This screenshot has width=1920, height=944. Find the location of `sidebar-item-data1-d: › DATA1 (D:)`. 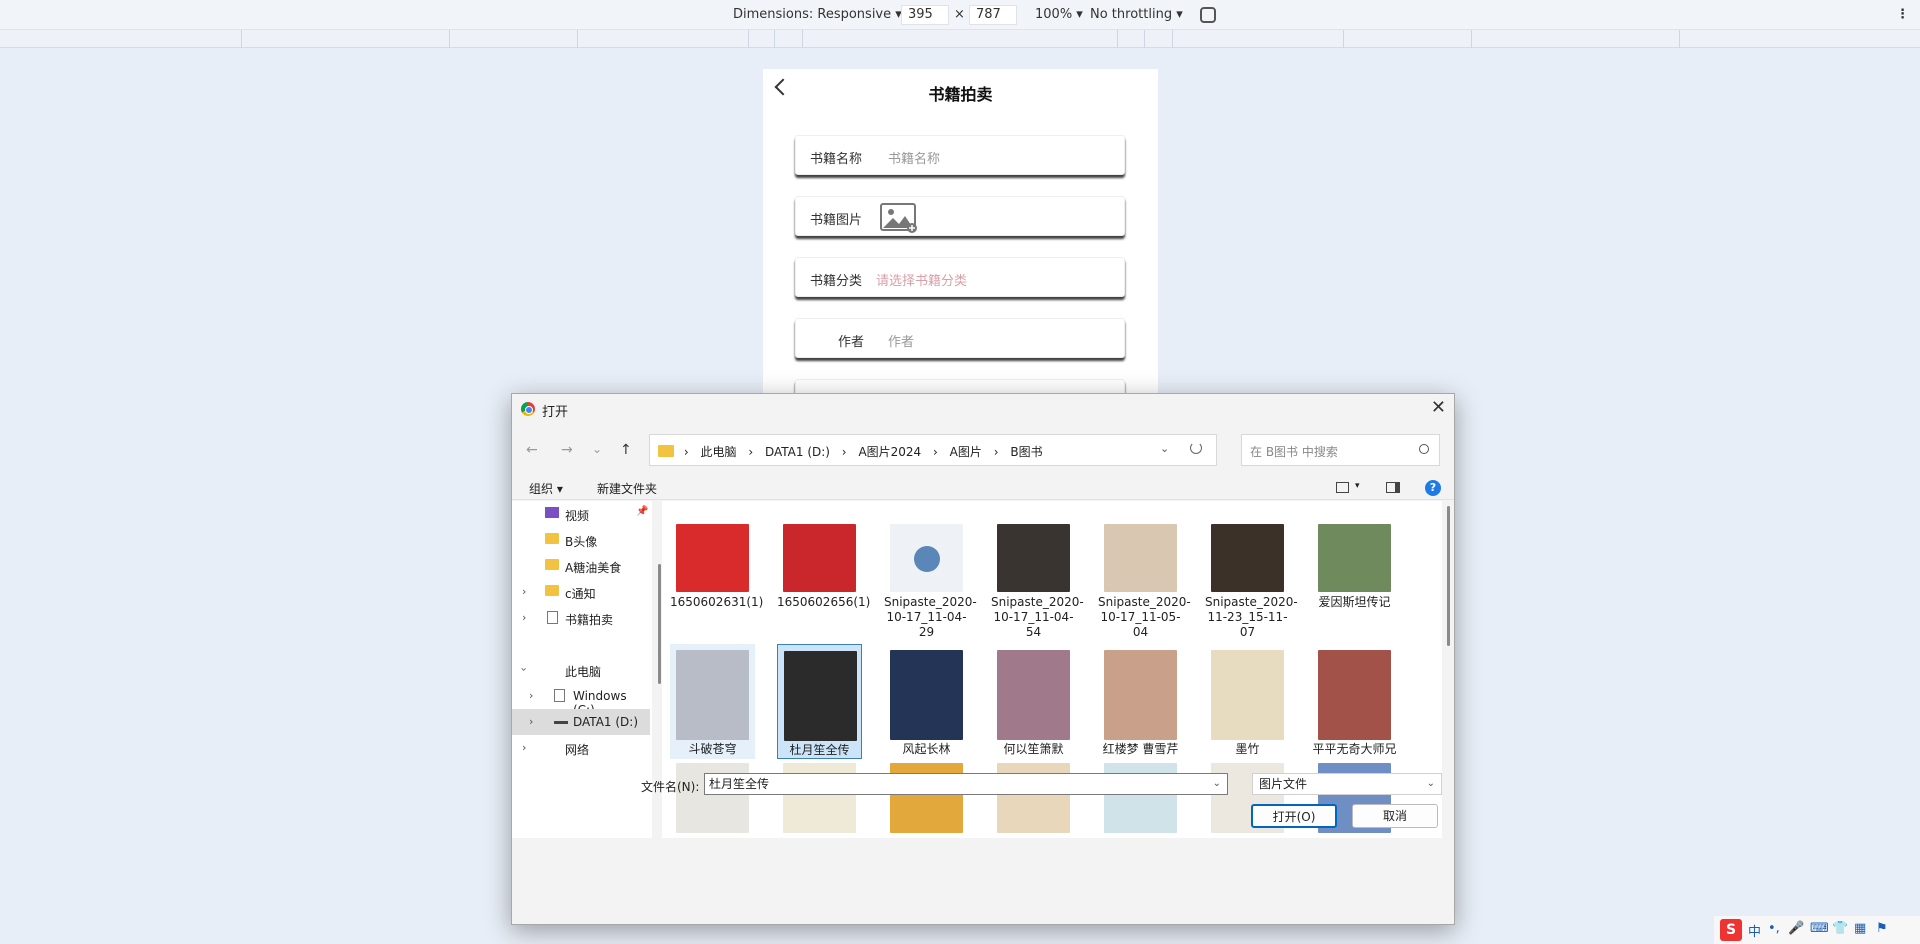

sidebar-item-data1-d: › DATA1 (D:) is located at coordinates (581, 722).